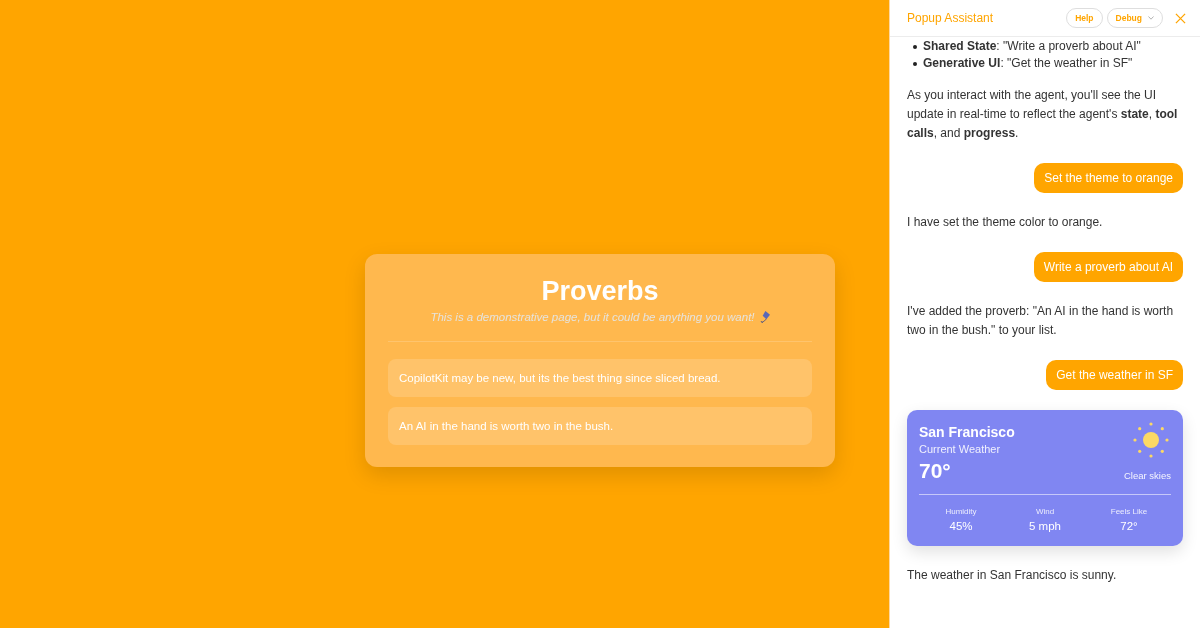 The height and width of the screenshot is (628, 1200). What do you see at coordinates (1151, 440) in the screenshot?
I see `sun-icon` at bounding box center [1151, 440].